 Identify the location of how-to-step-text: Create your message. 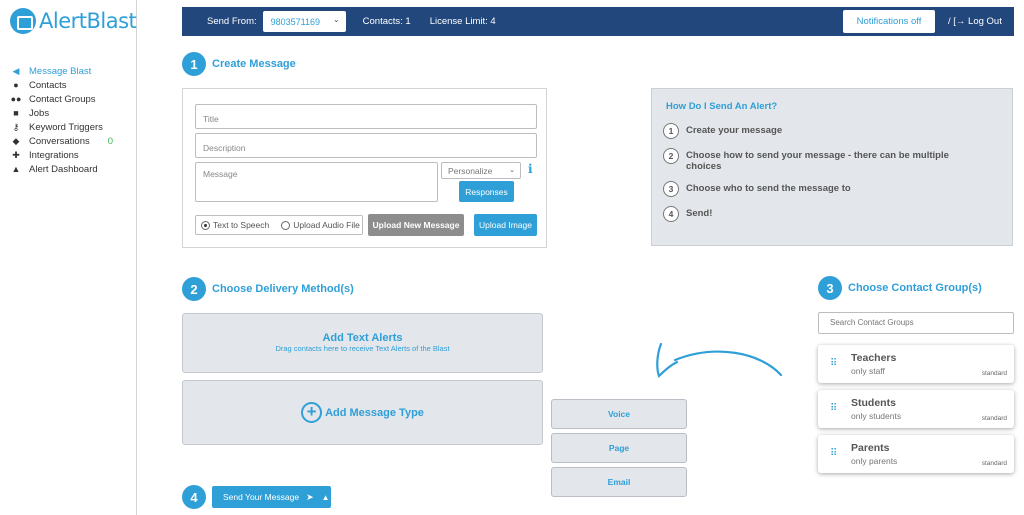
(734, 130).